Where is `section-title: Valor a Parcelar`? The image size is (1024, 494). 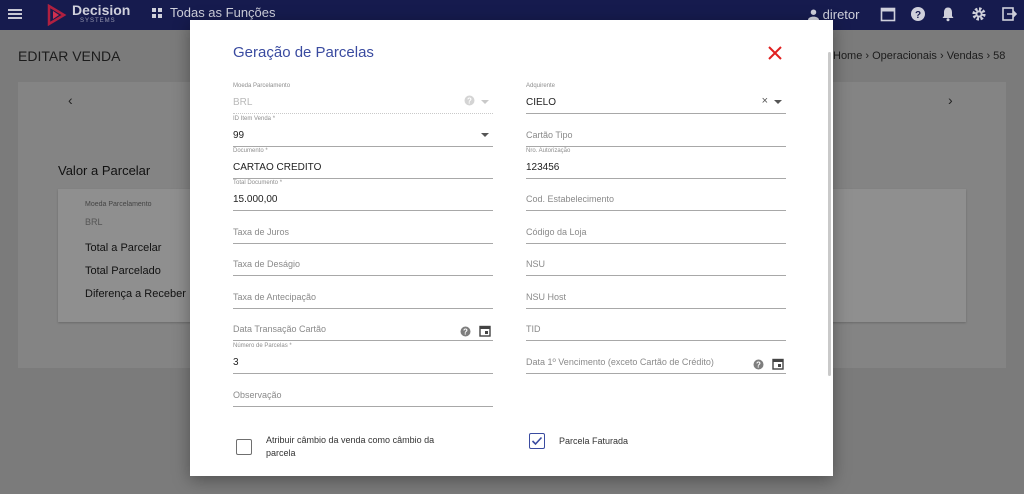
section-title: Valor a Parcelar is located at coordinates (104, 170).